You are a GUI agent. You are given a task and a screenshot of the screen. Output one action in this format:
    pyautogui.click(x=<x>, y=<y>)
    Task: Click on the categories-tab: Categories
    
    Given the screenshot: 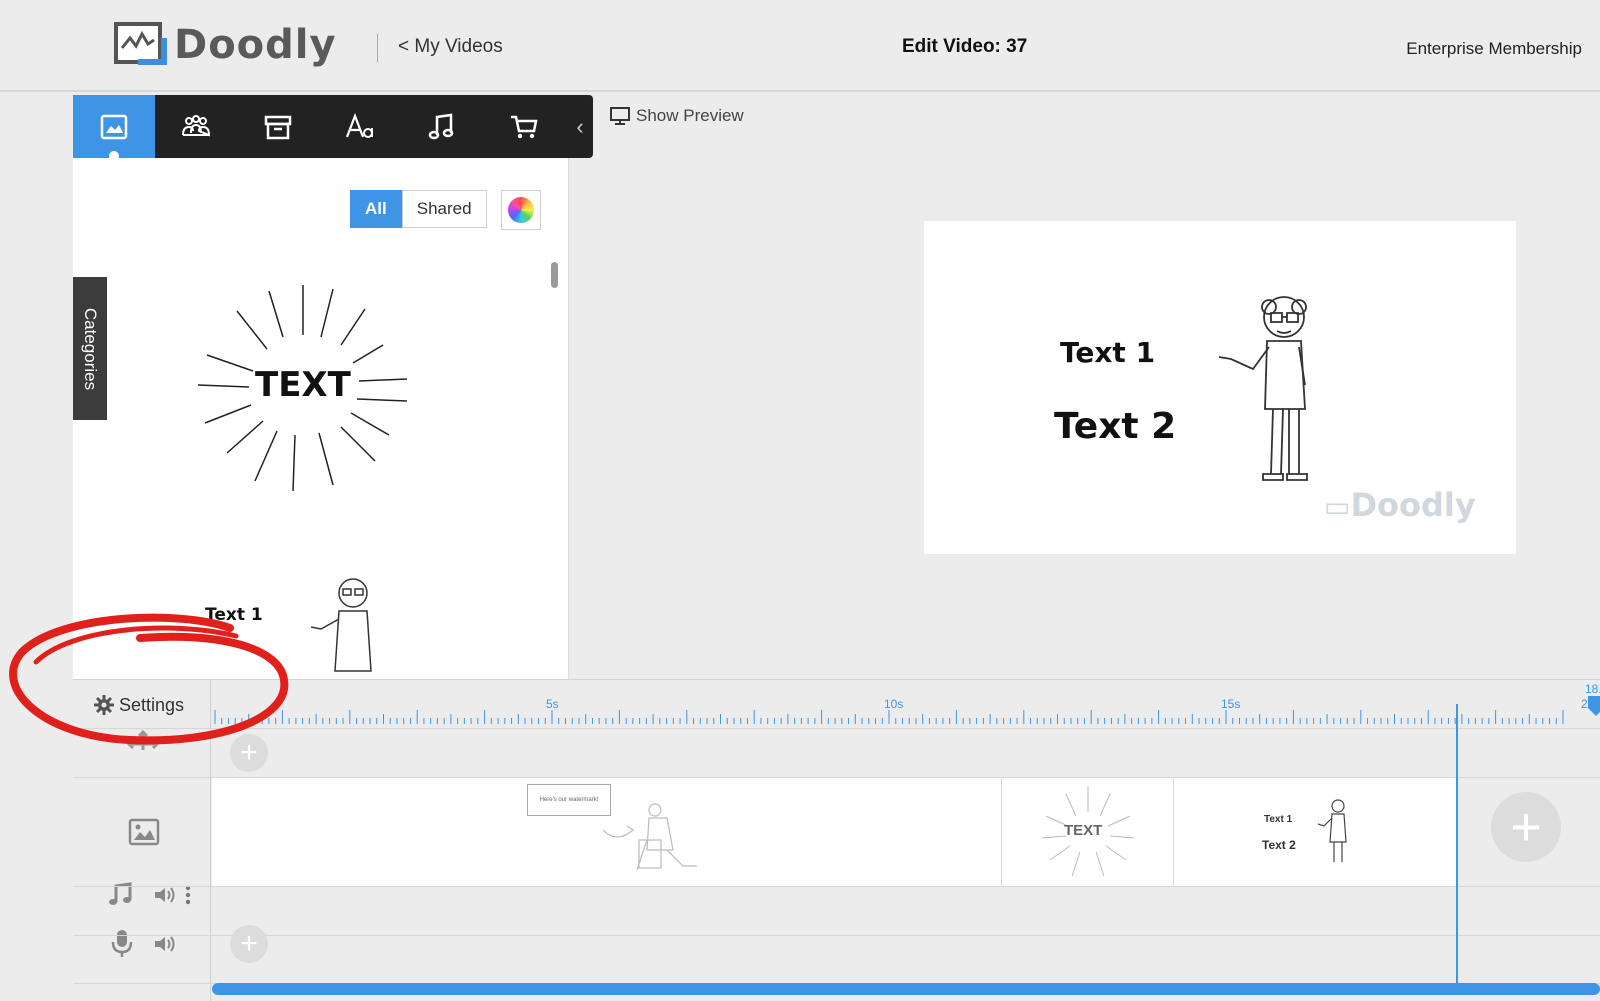 What is the action you would take?
    pyautogui.click(x=90, y=348)
    